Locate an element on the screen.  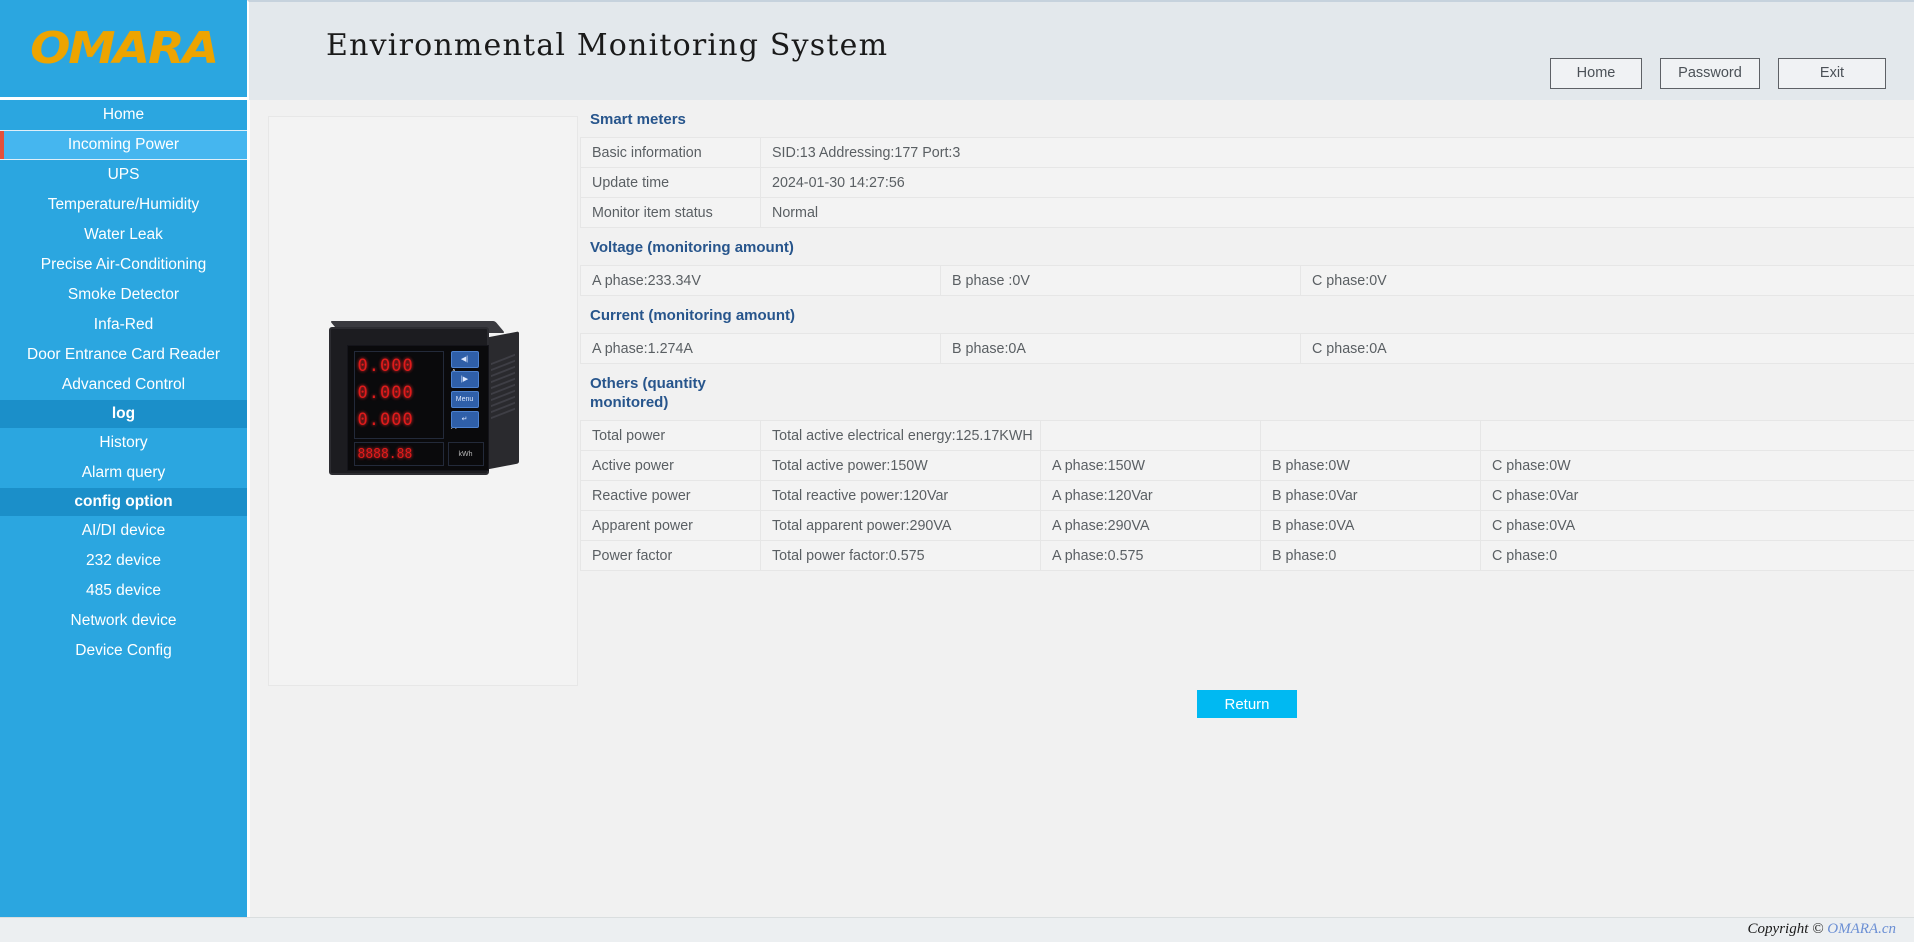
table-cell: B phase:0W is located at coordinates (1370, 465).